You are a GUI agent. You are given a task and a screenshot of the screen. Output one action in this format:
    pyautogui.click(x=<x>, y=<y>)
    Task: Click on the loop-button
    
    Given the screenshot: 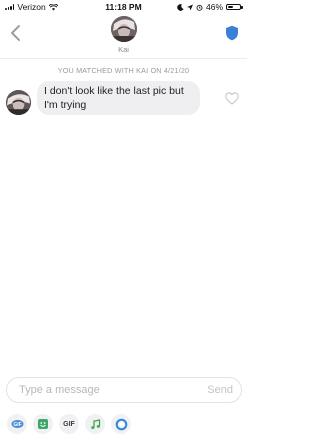 What is the action you would take?
    pyautogui.click(x=121, y=424)
    